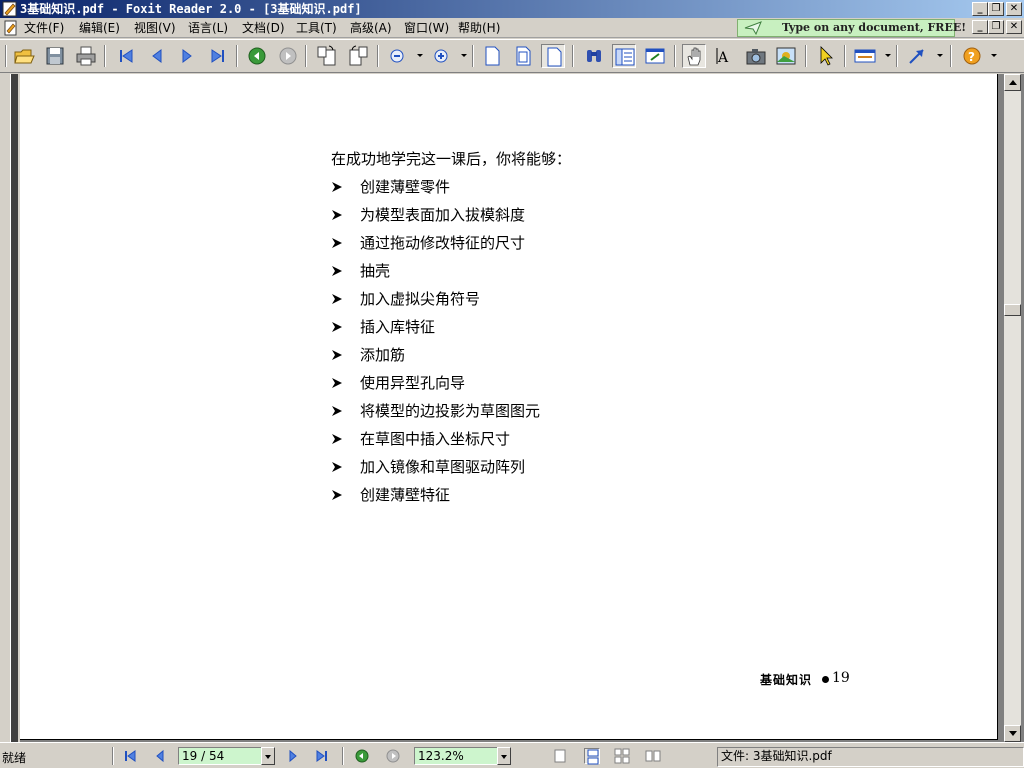  What do you see at coordinates (826, 56) in the screenshot?
I see `select-icon` at bounding box center [826, 56].